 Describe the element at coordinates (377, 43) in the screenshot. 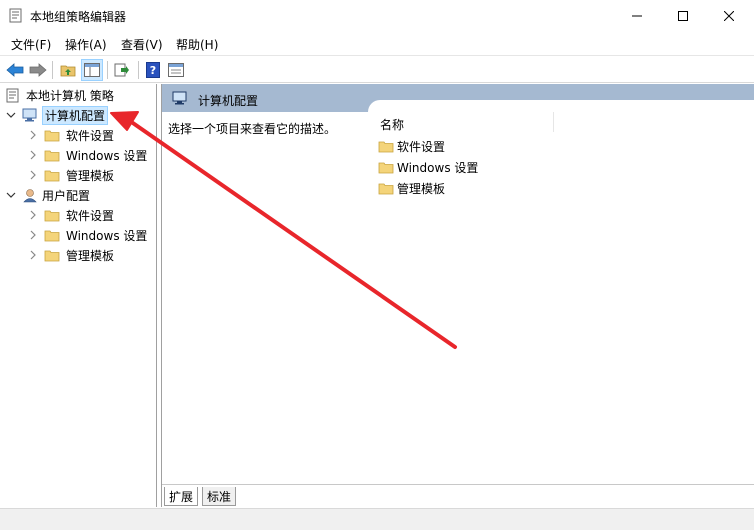

I see `menu-bar: 文件(F) 操作(A) 查看(V) 帮助(H)` at that location.